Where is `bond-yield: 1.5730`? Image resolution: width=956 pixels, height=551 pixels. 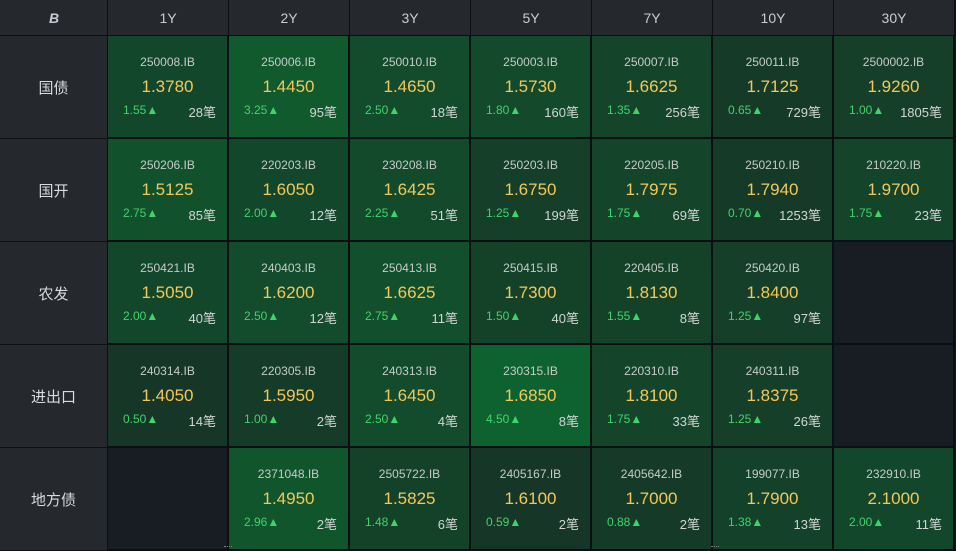
bond-yield: 1.5730 is located at coordinates (530, 86).